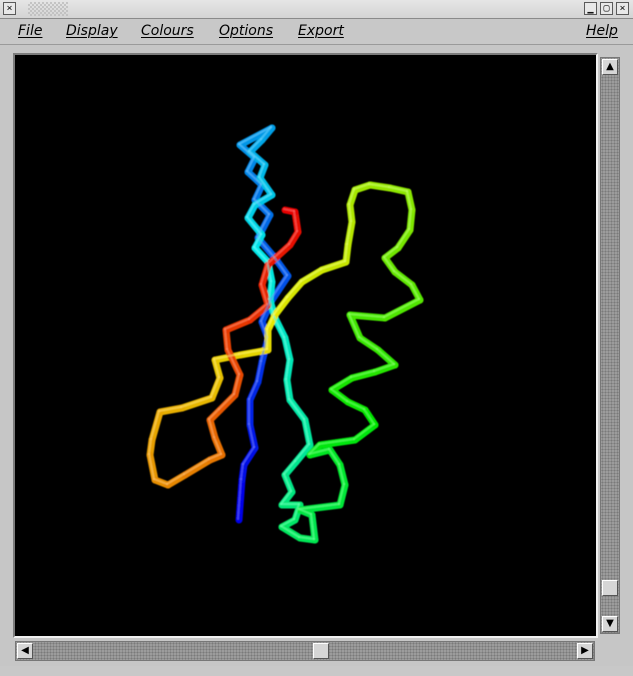  Describe the element at coordinates (610, 345) in the screenshot. I see `vertical-scrollbar: ▲ ▼` at that location.